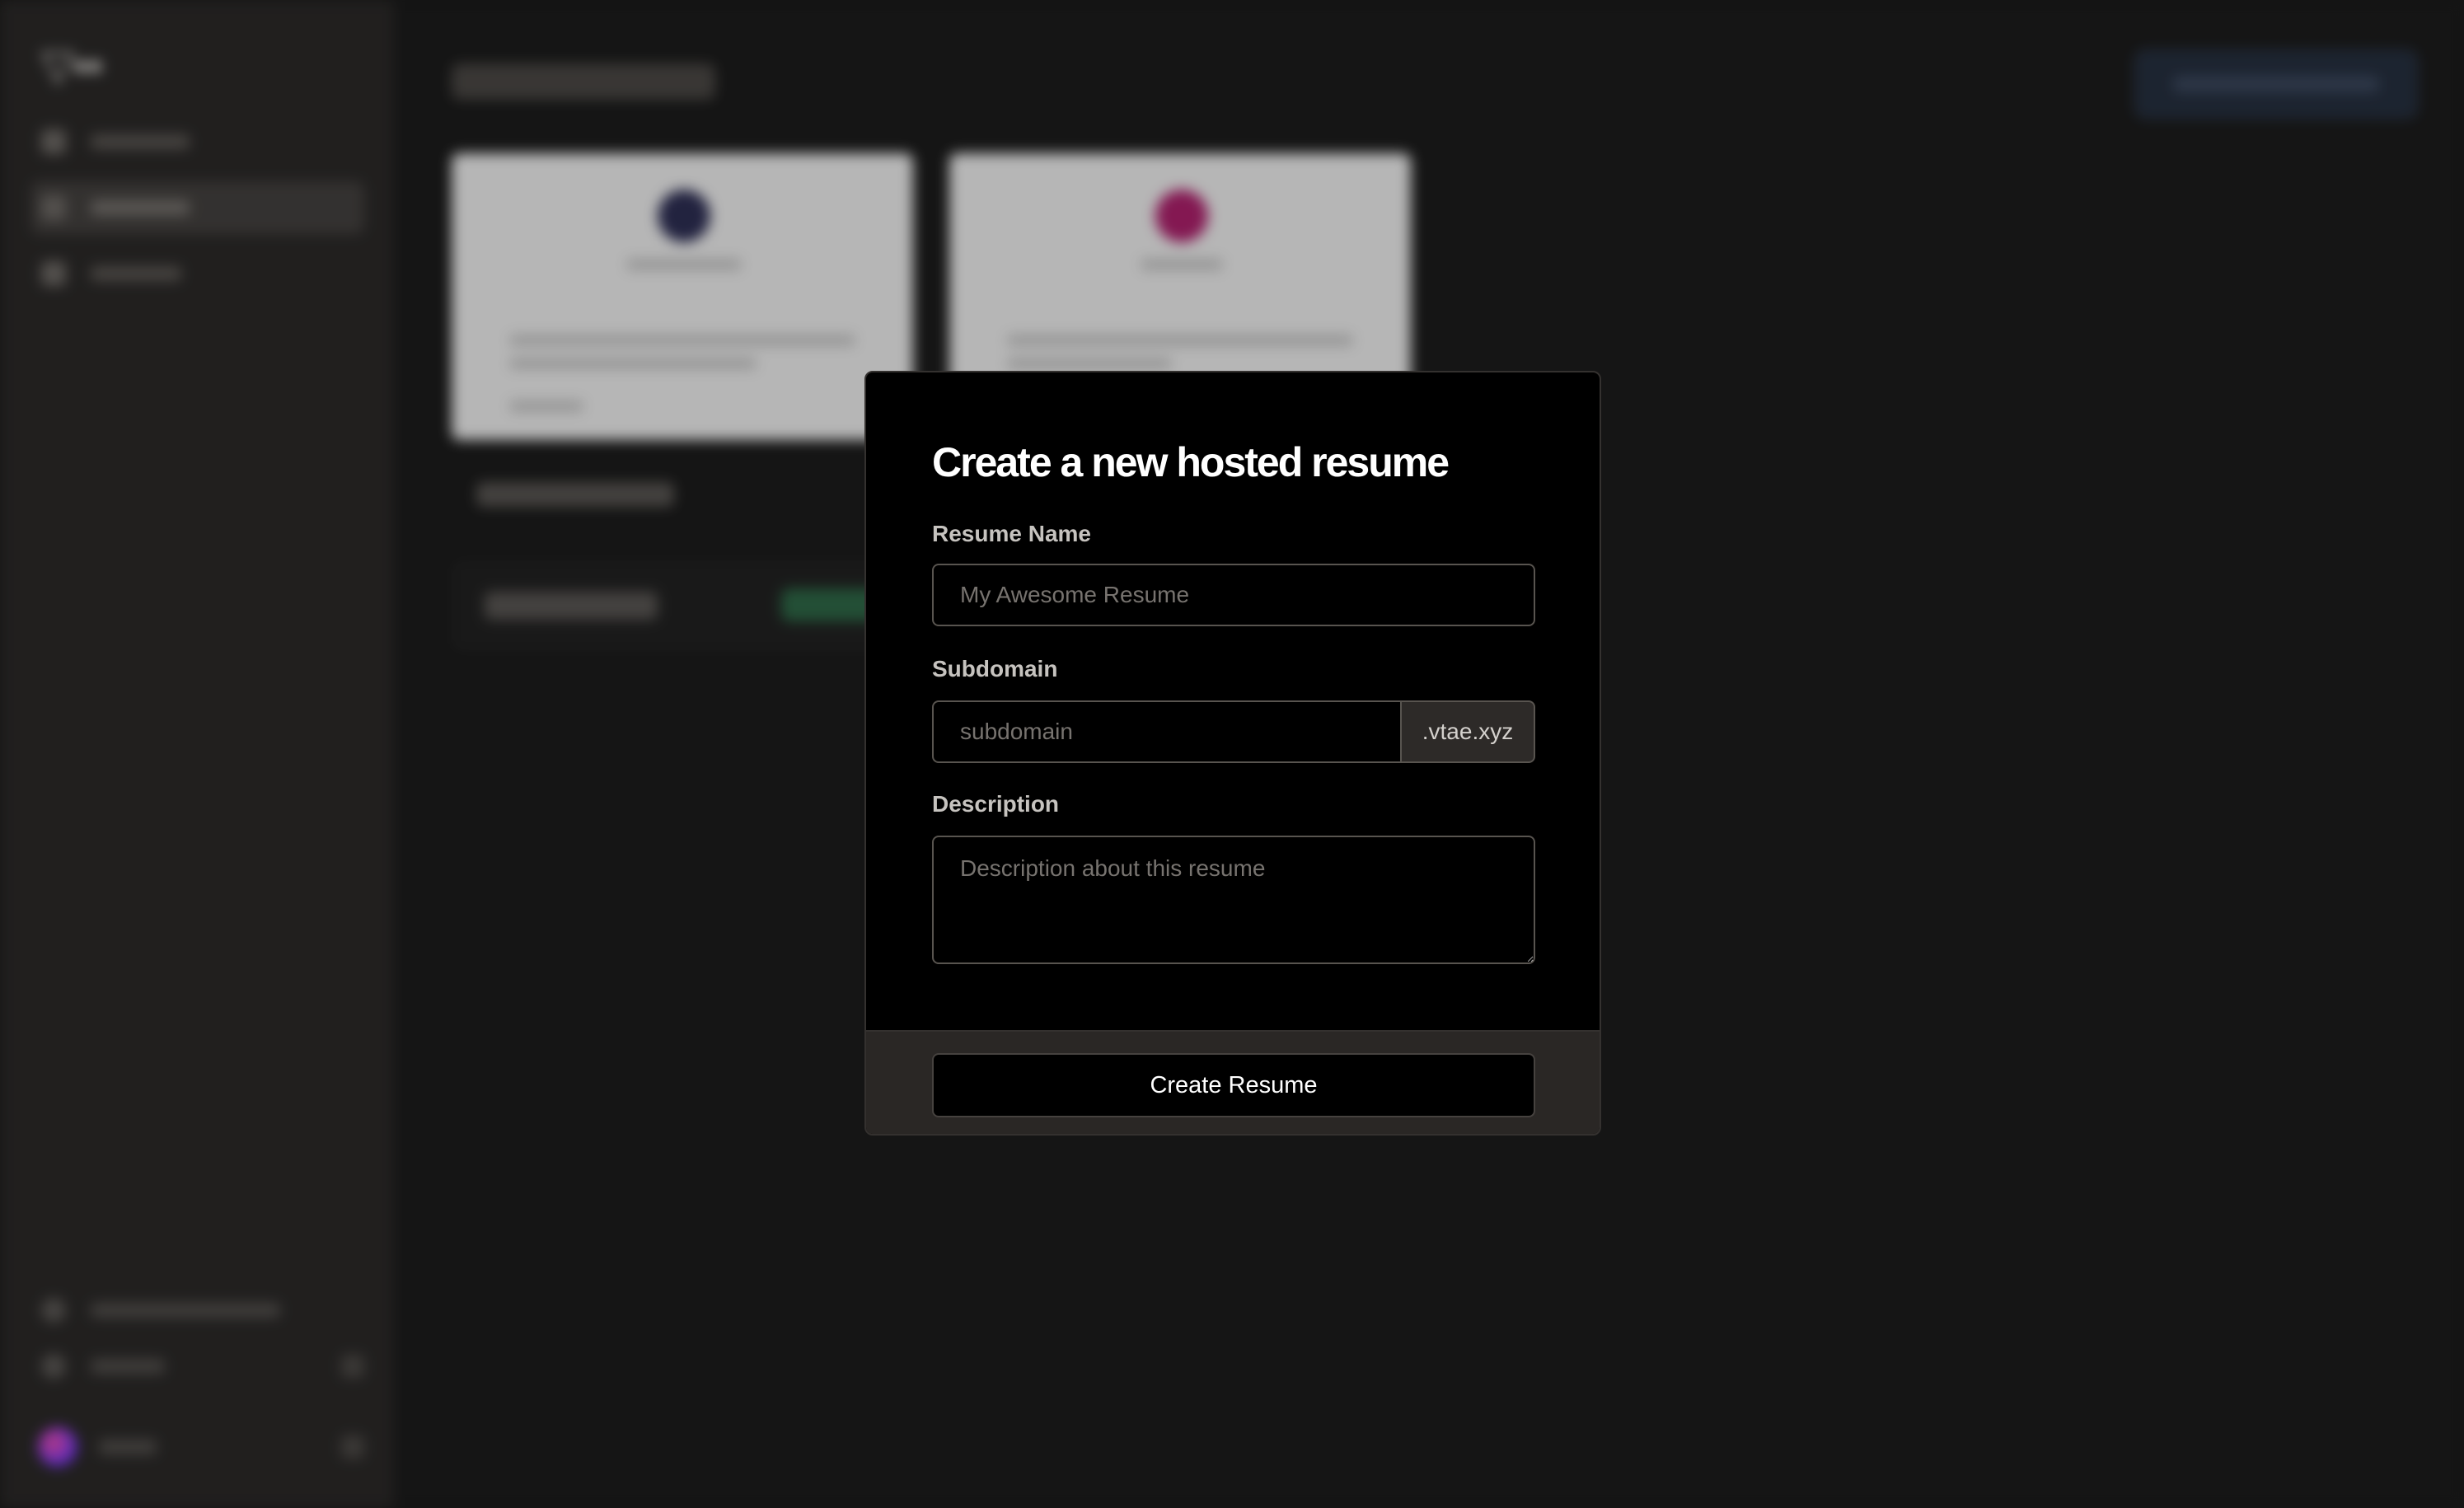  Describe the element at coordinates (1234, 595) in the screenshot. I see `resume-name-input` at that location.